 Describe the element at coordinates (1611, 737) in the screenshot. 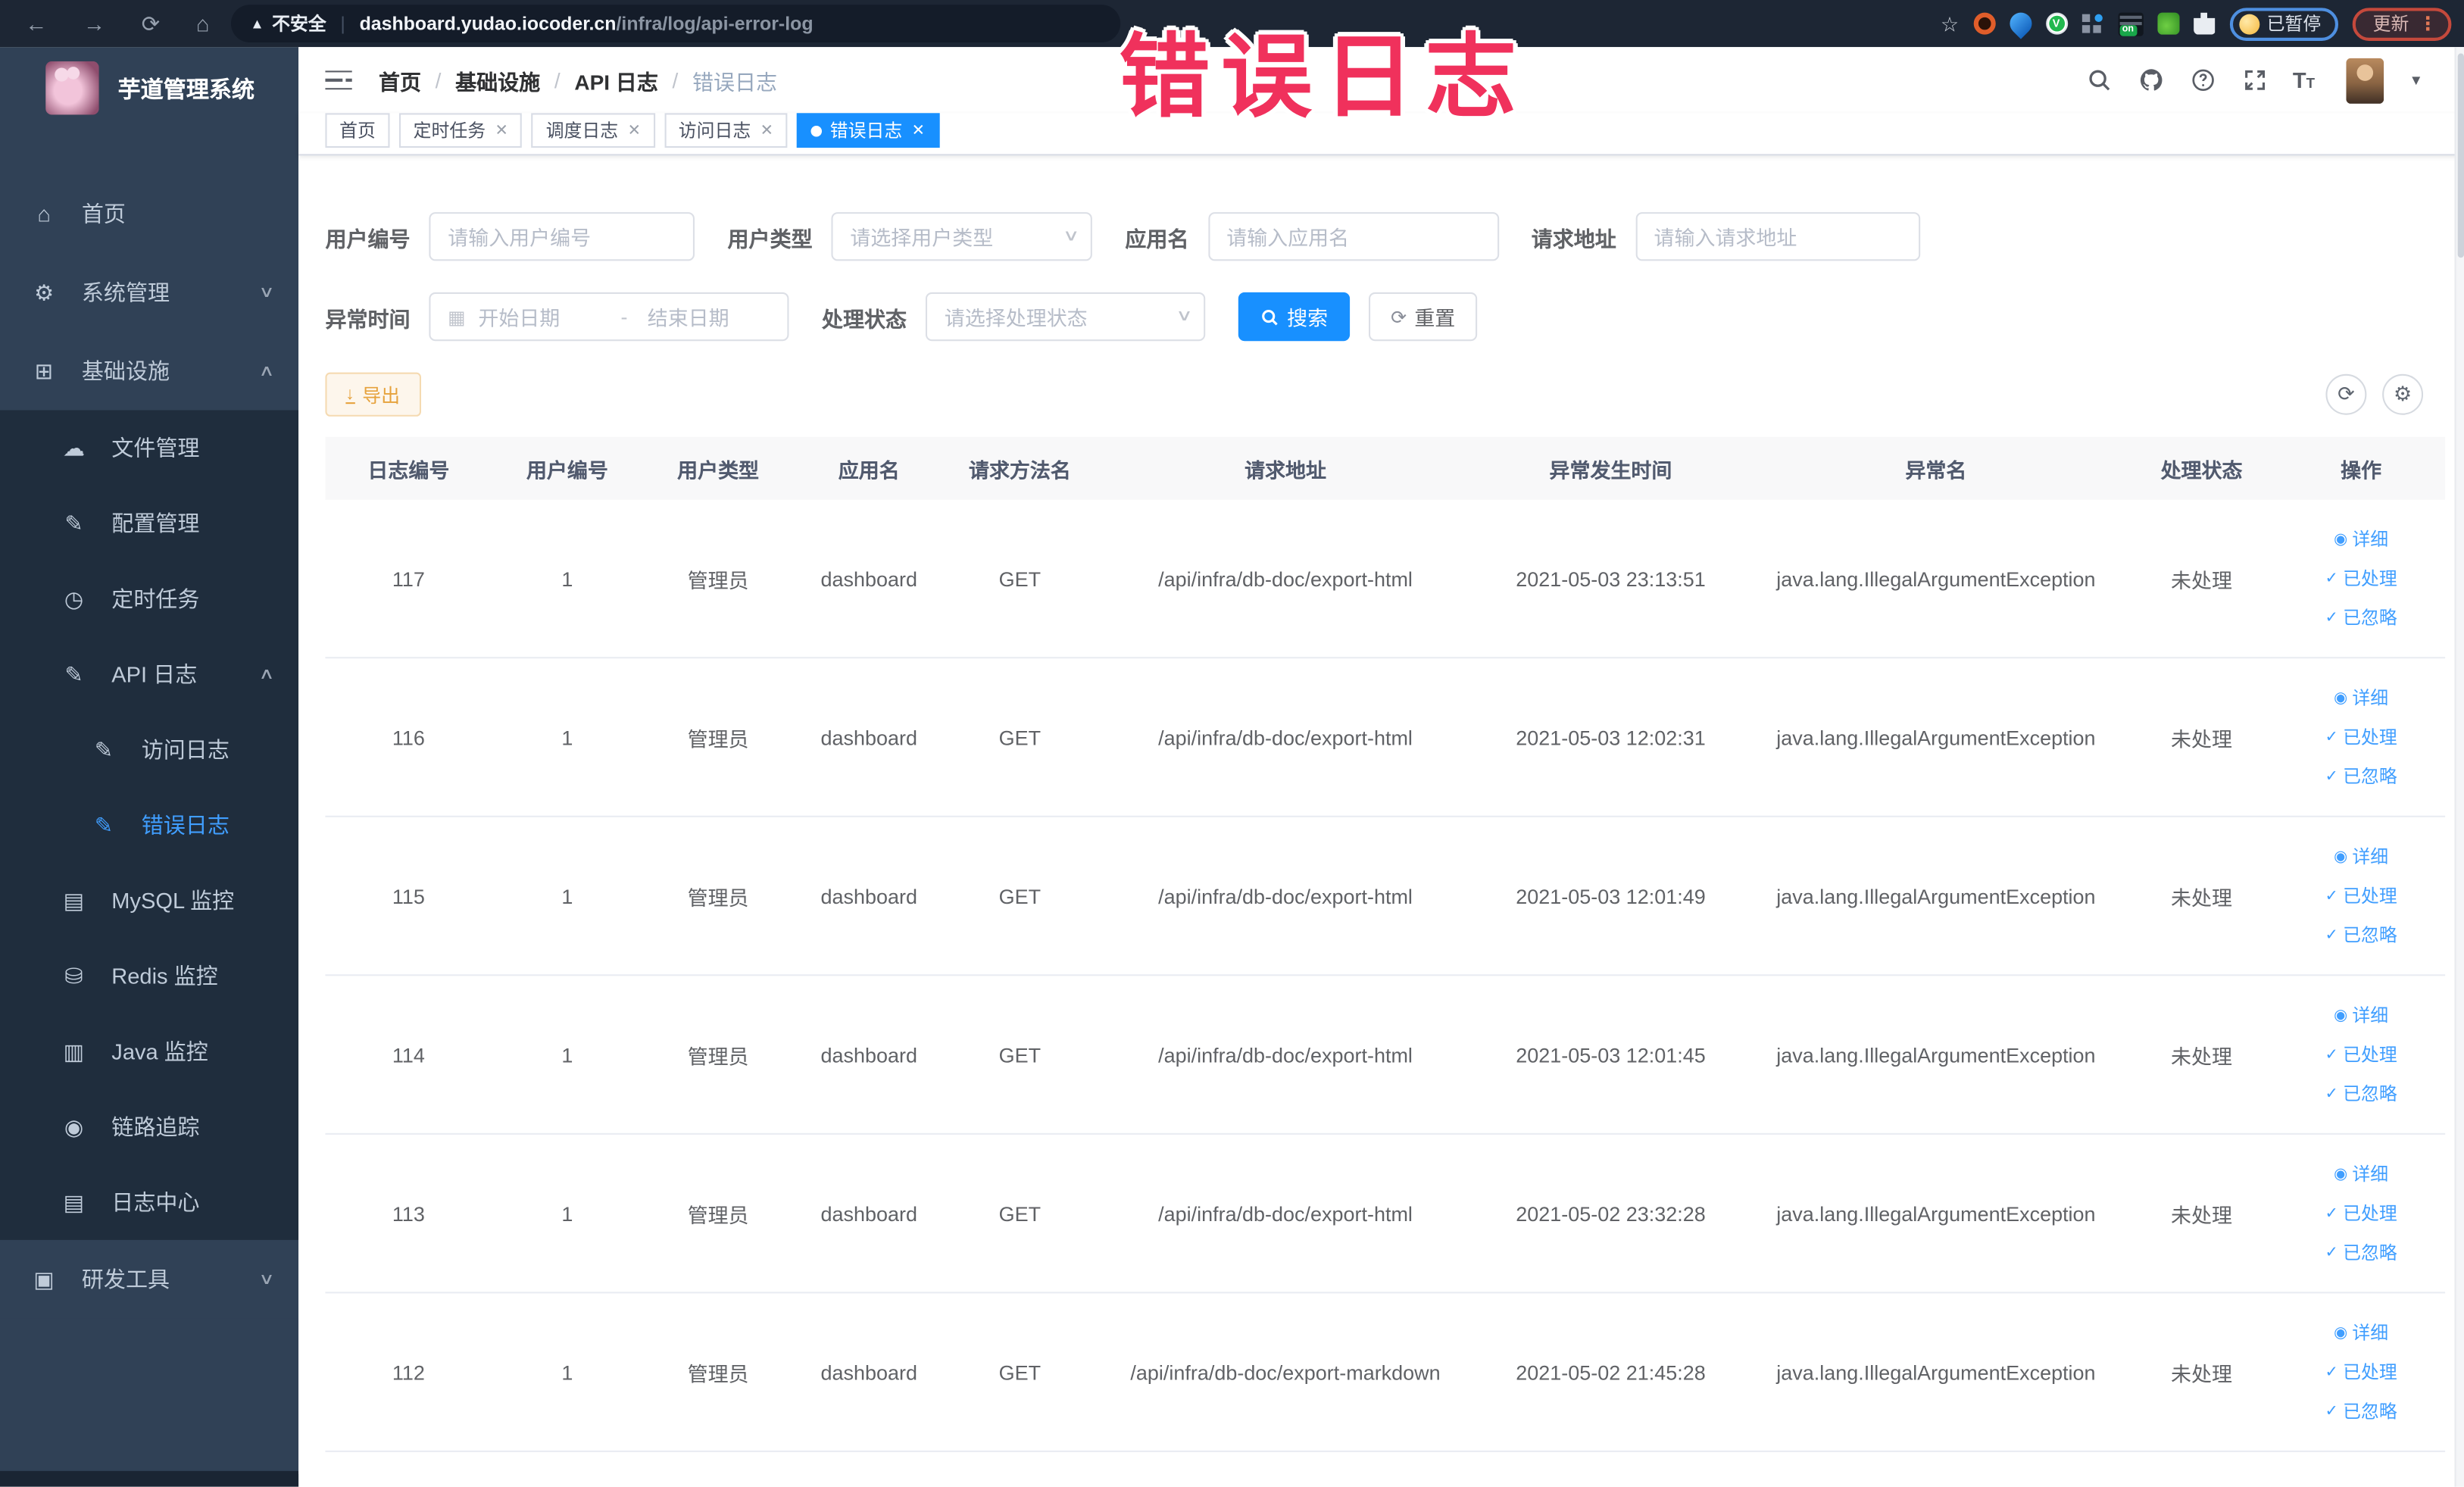

I see `cell-exception-time: 2021-05-03 12:02:31` at that location.